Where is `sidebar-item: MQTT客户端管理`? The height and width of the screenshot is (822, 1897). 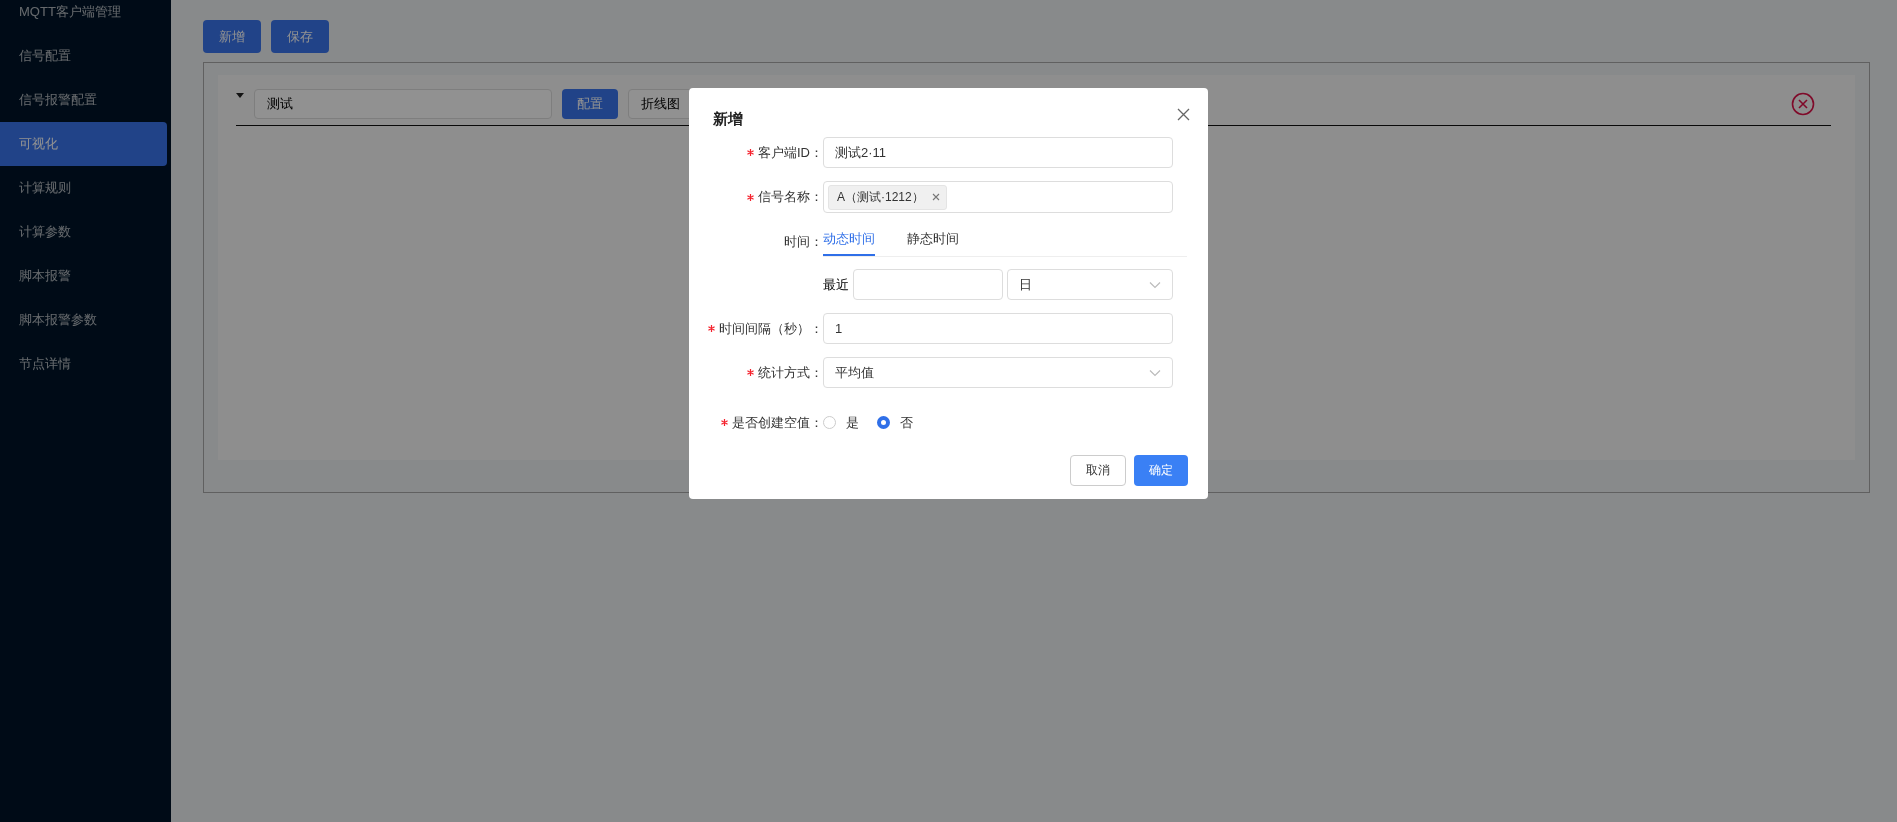 sidebar-item: MQTT客户端管理 is located at coordinates (83, 17).